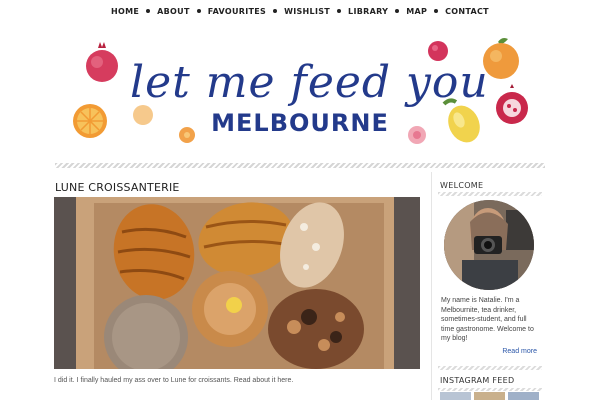 Image resolution: width=600 pixels, height=400 pixels. Describe the element at coordinates (102, 62) in the screenshot. I see `pomegranate-icon` at that location.